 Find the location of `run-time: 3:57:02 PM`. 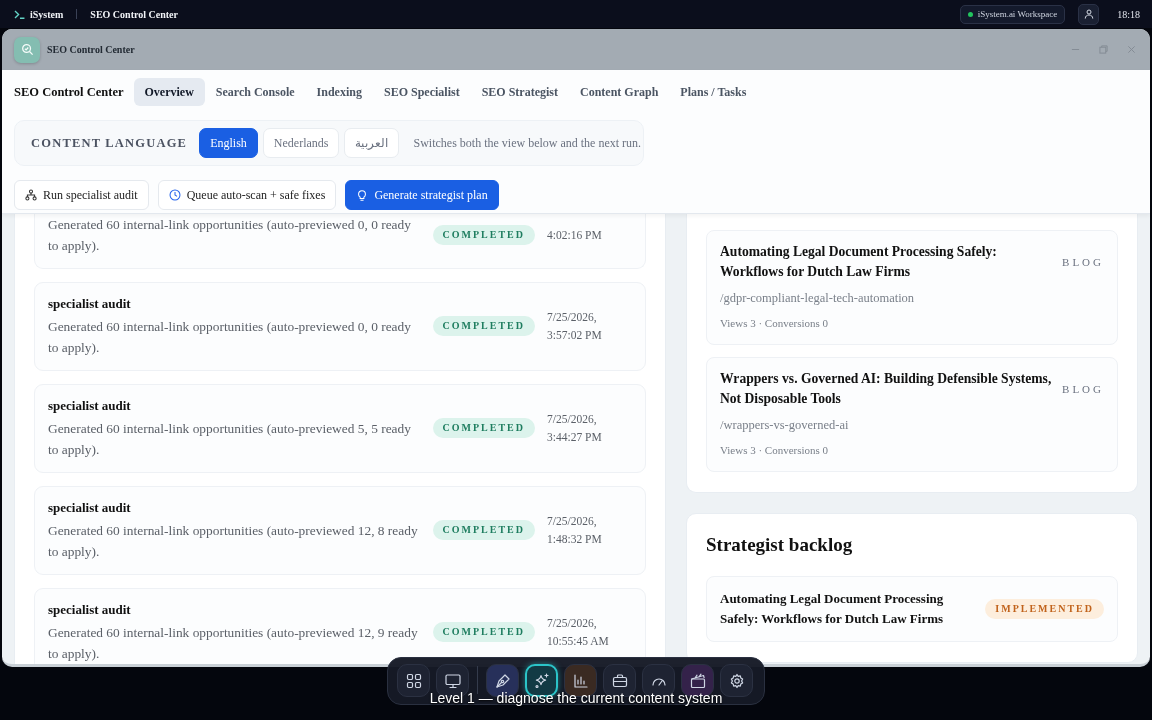

run-time: 3:57:02 PM is located at coordinates (575, 335).